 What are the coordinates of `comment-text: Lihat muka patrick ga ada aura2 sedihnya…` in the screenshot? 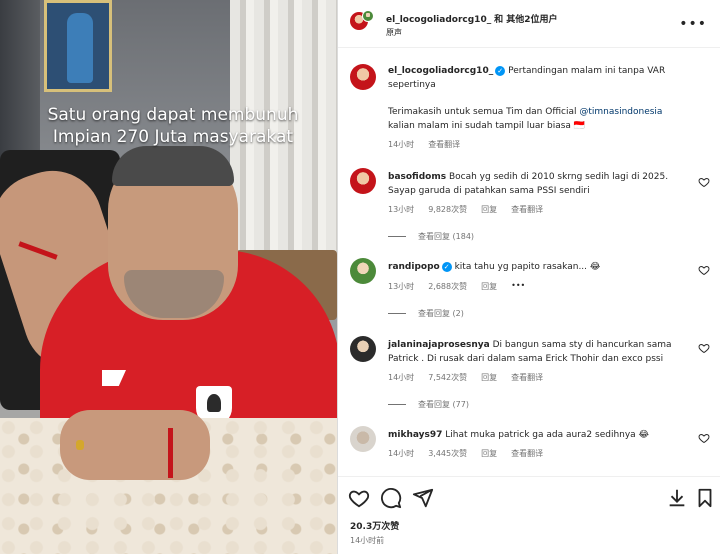 It's located at (547, 435).